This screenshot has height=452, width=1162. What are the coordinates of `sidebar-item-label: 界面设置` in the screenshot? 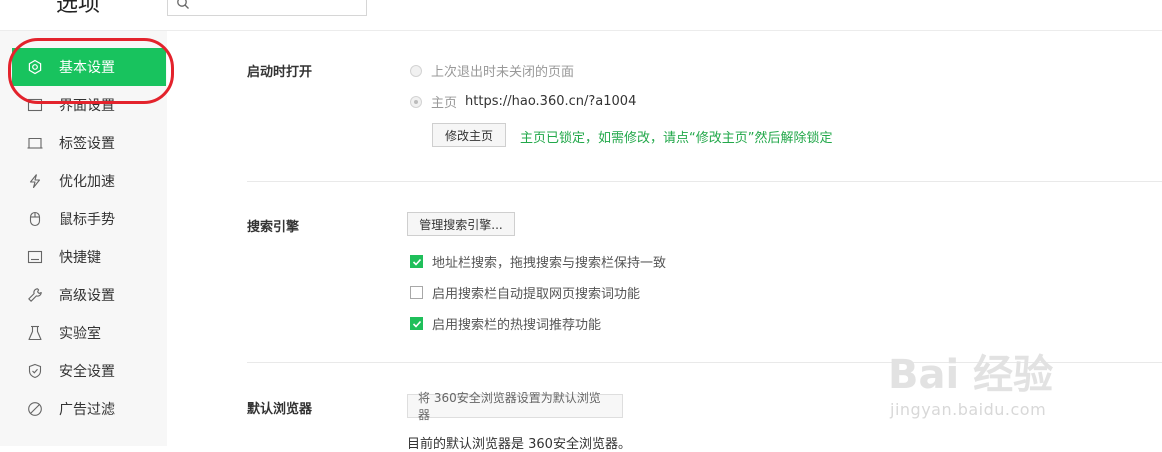 It's located at (87, 106).